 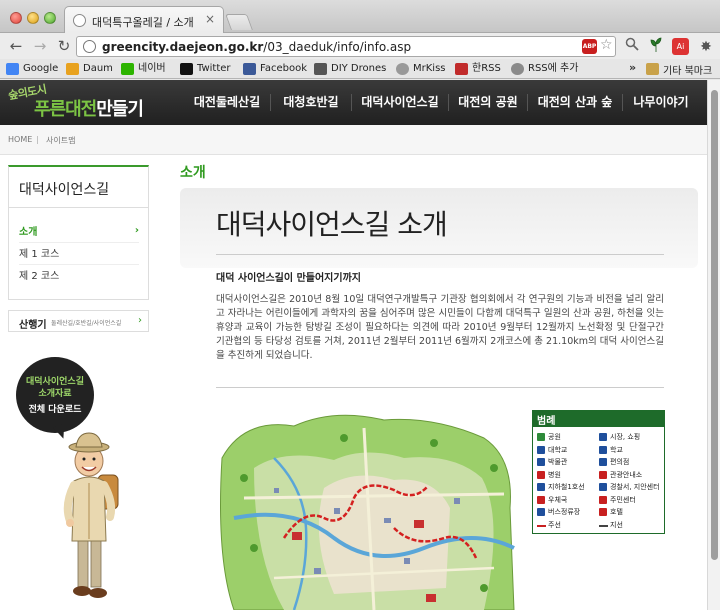 What do you see at coordinates (488, 102) in the screenshot?
I see `gnav-parks: 대전의 공원` at bounding box center [488, 102].